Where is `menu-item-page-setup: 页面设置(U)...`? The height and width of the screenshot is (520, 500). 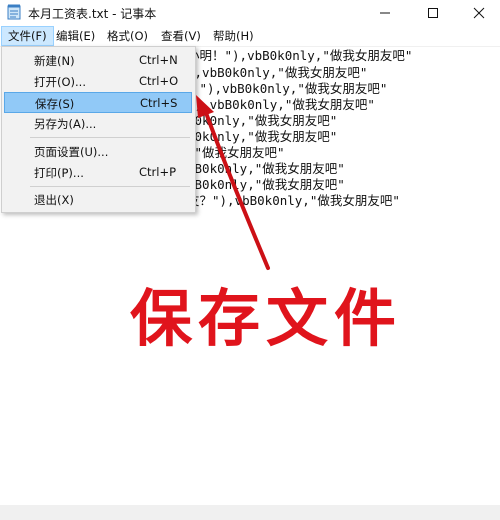
menu-item-page-setup: 页面设置(U)... is located at coordinates (98, 151).